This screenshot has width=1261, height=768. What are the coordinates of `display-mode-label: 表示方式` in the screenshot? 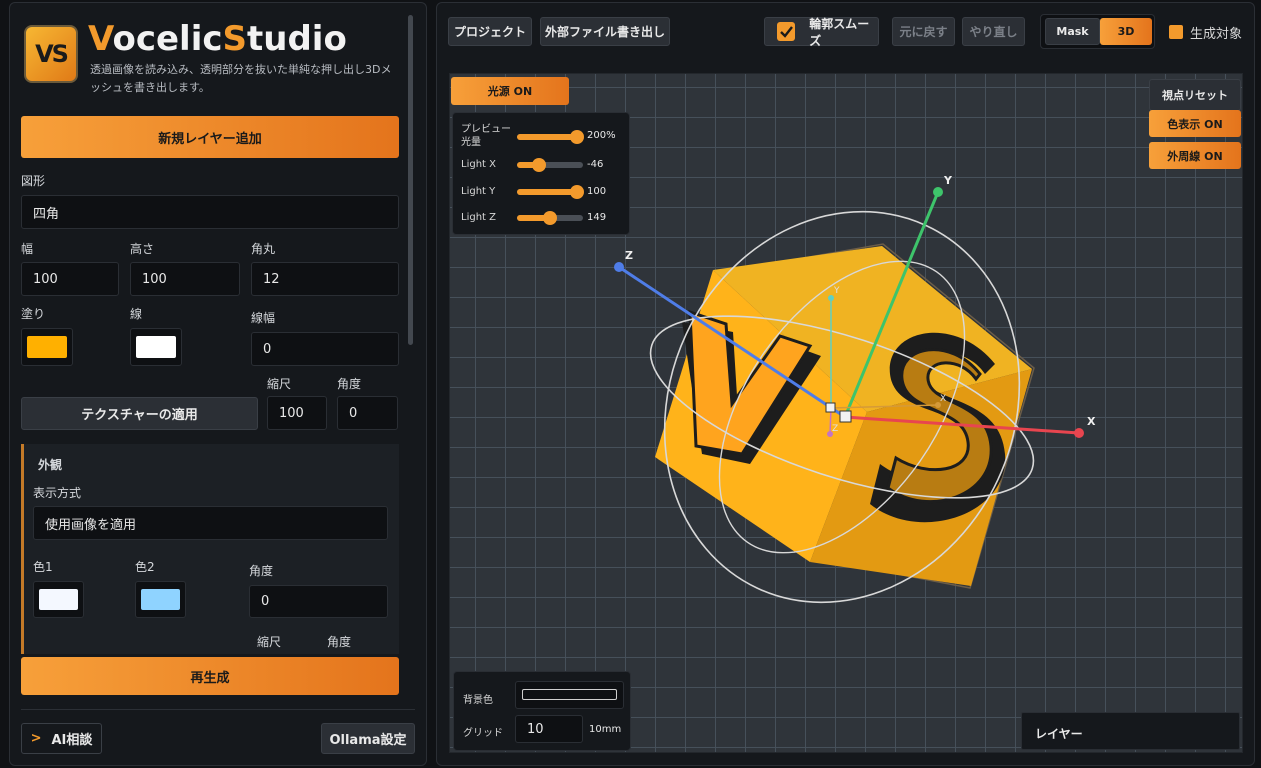 It's located at (57, 493).